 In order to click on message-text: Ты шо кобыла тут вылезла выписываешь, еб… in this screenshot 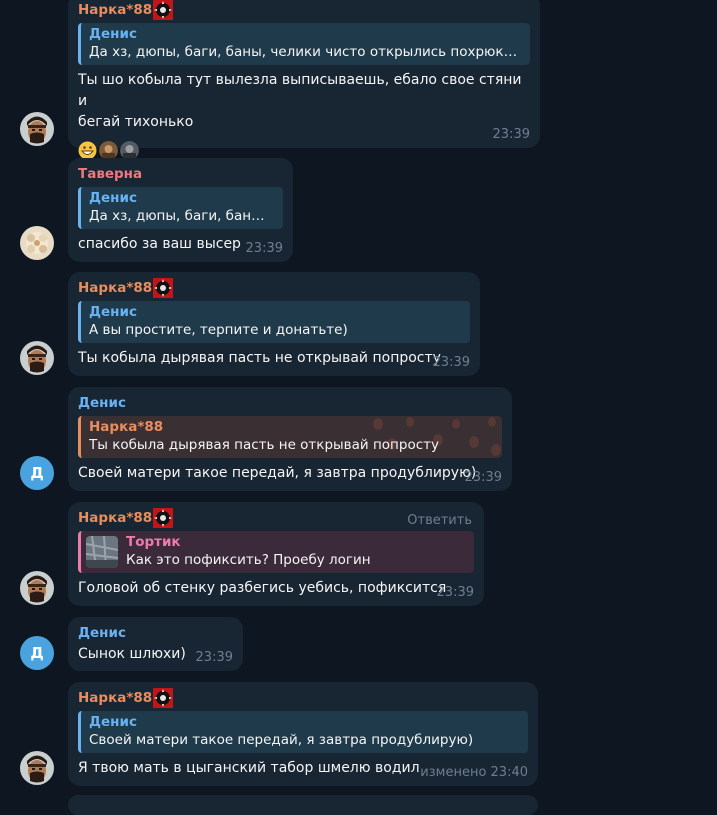, I will do `click(304, 101)`.